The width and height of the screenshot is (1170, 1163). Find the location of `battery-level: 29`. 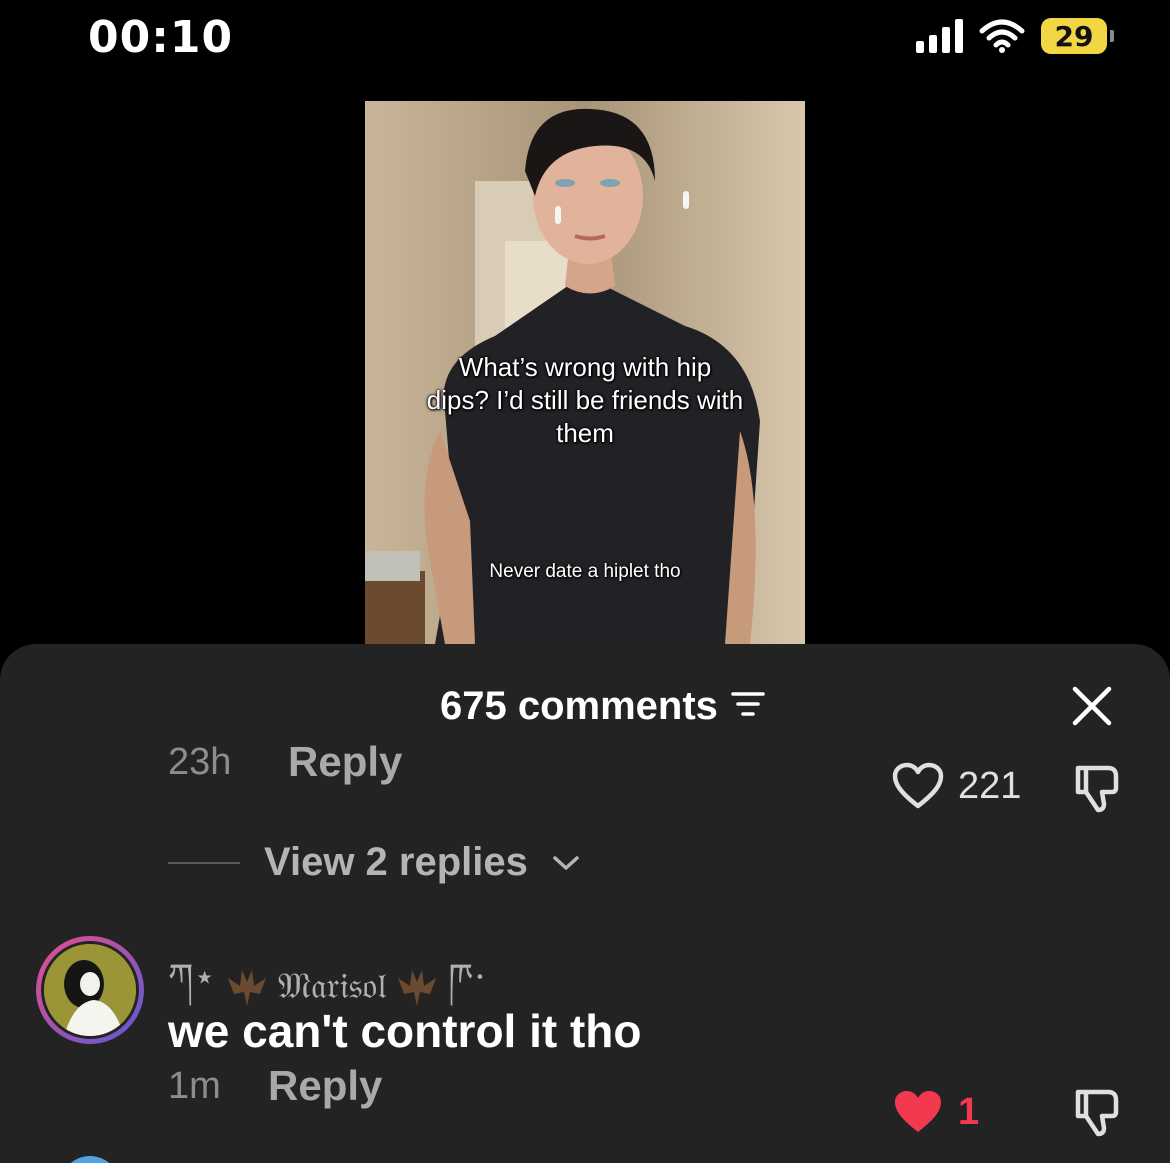

battery-level: 29 is located at coordinates (1074, 36).